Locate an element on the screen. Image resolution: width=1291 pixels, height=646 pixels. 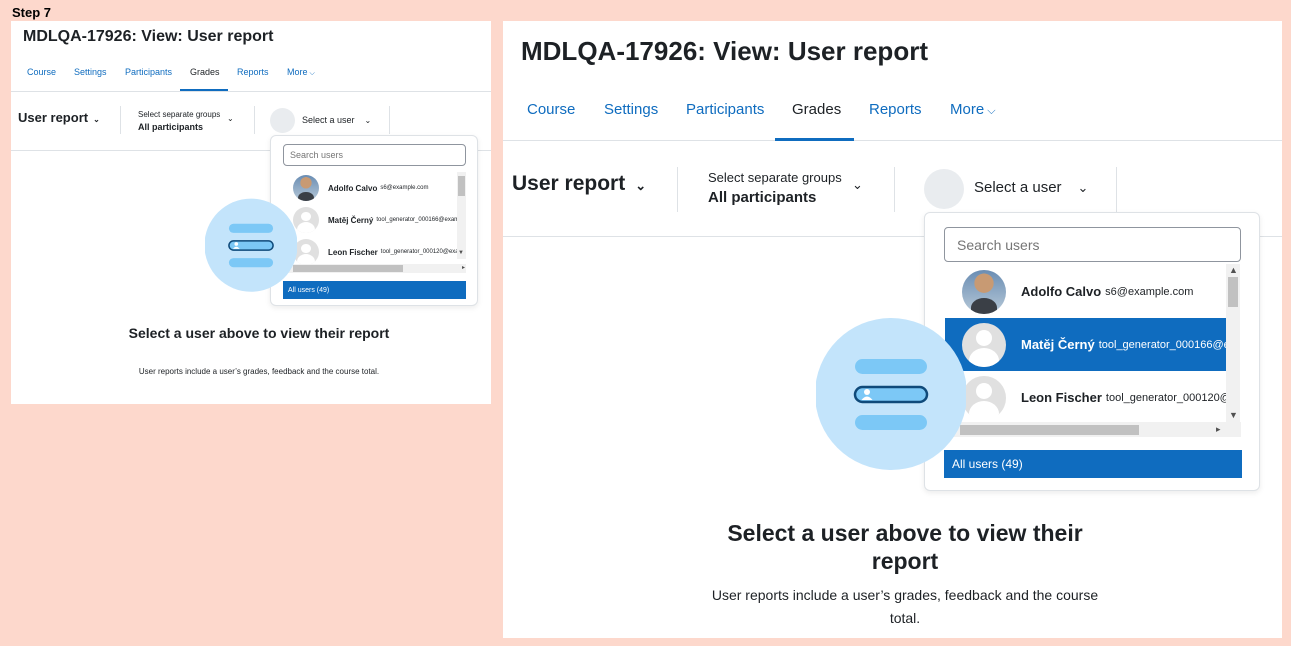
vertical-scrollbar: ▲ ▼ is located at coordinates (1233, 343).